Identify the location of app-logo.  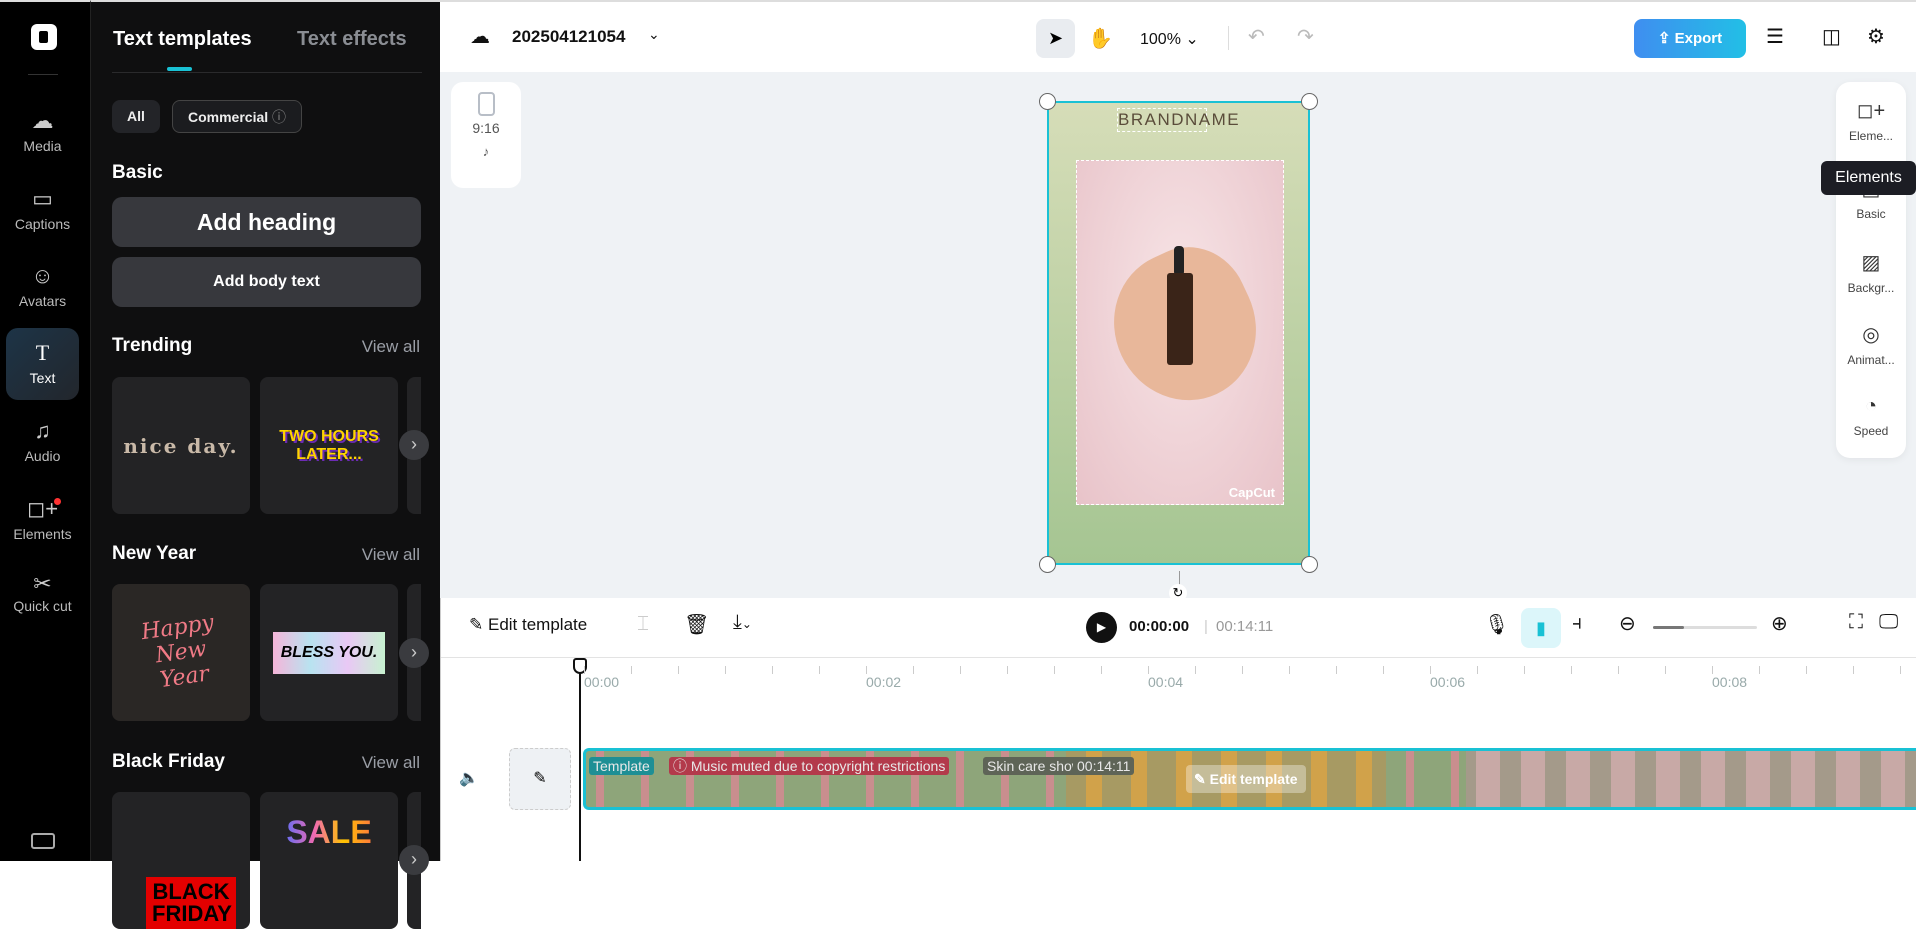
(44, 37).